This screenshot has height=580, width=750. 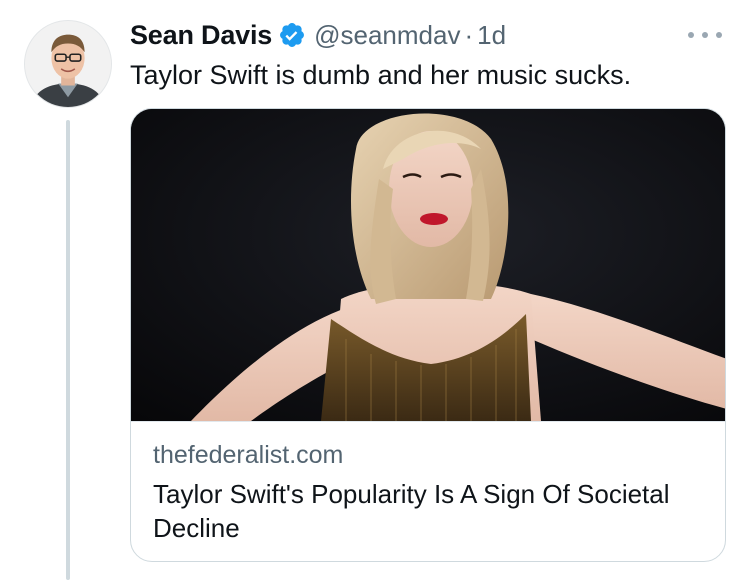 What do you see at coordinates (387, 35) in the screenshot?
I see `author-handle: @seanmdav` at bounding box center [387, 35].